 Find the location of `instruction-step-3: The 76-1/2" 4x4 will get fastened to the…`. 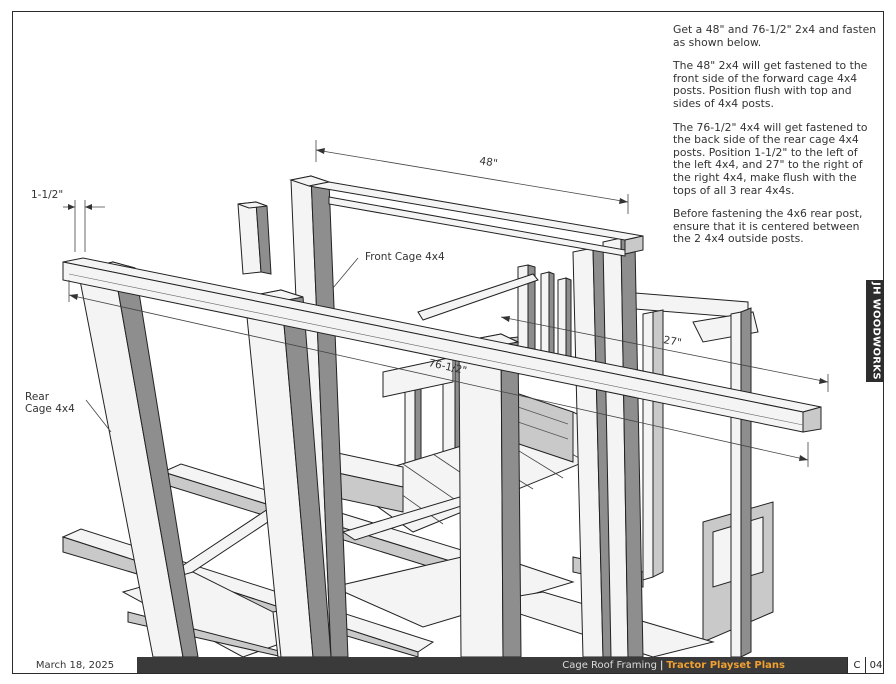

instruction-step-3: The 76-1/2" 4x4 will get fastened to the… is located at coordinates (770, 158).